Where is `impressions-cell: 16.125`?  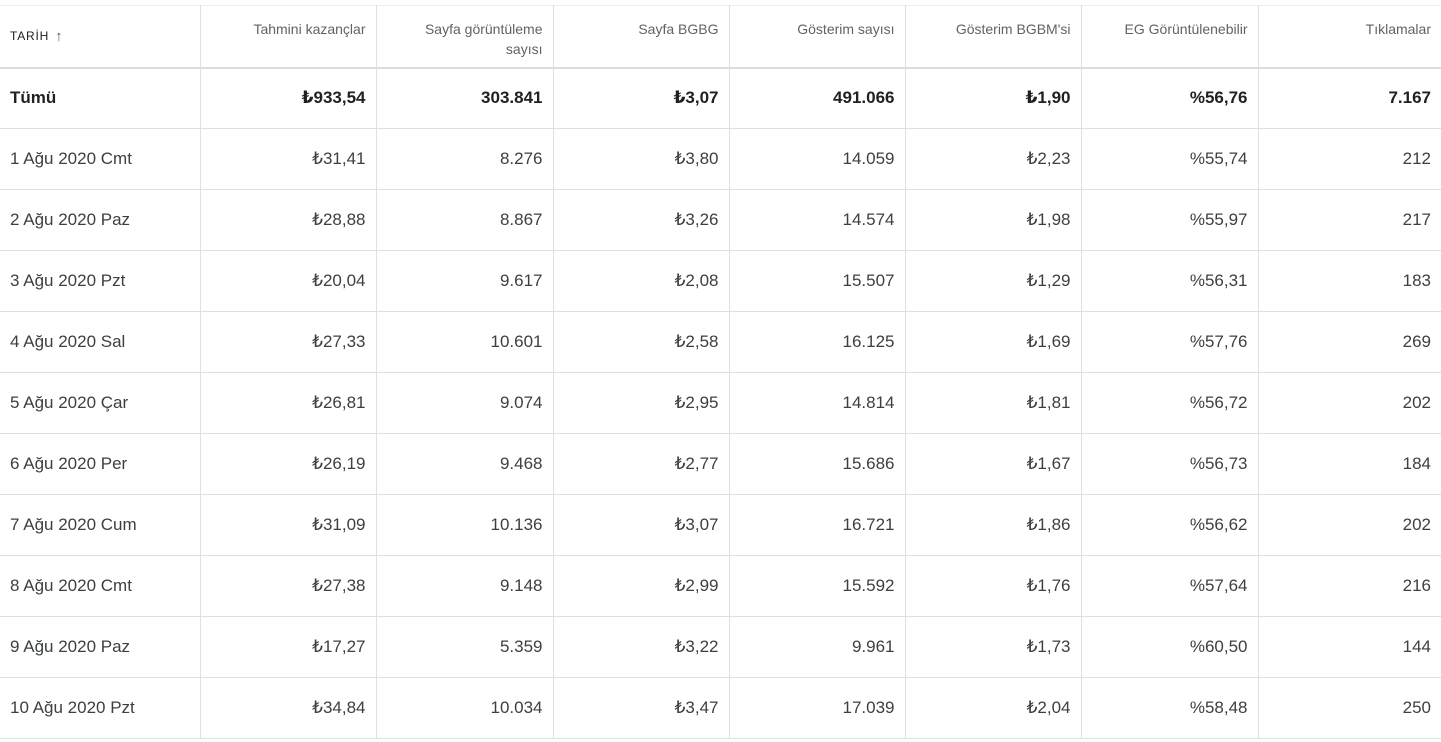
impressions-cell: 16.125 is located at coordinates (817, 342).